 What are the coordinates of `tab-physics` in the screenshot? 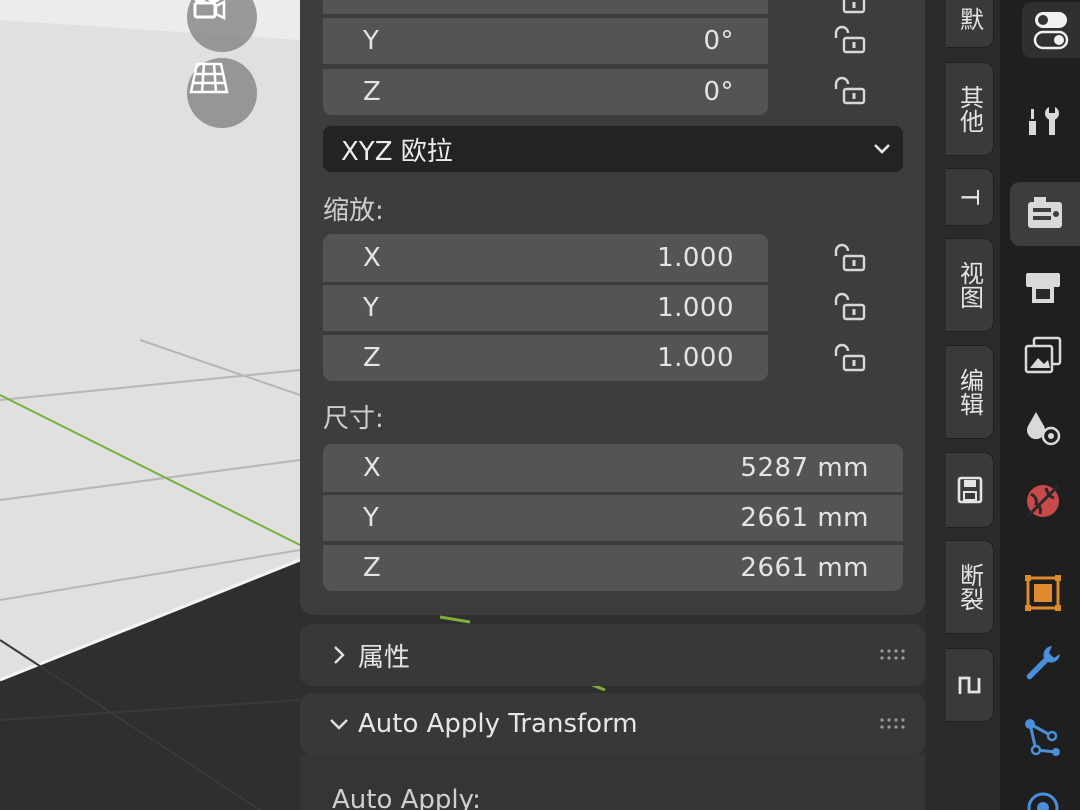 It's located at (1043, 795).